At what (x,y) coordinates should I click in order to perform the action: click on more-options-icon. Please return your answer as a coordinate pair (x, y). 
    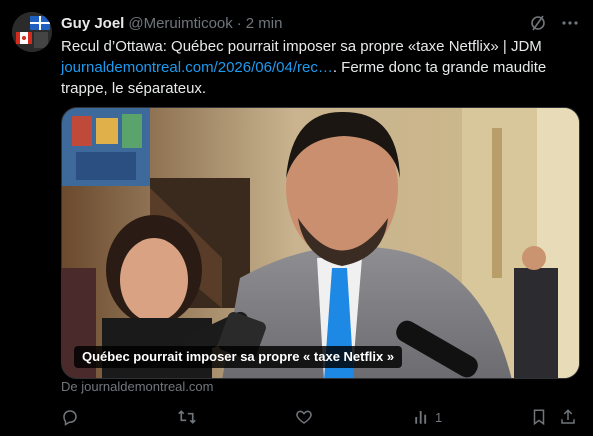
    Looking at the image, I should click on (570, 23).